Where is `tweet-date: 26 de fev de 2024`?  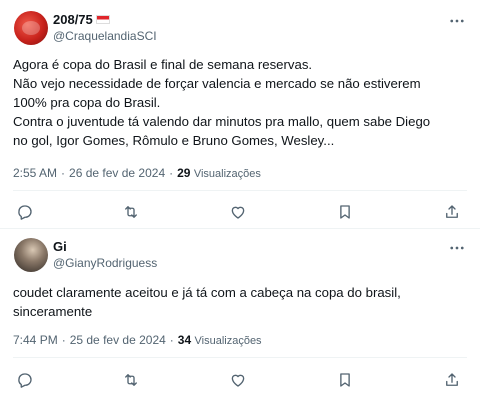 tweet-date: 26 de fev de 2024 is located at coordinates (117, 173).